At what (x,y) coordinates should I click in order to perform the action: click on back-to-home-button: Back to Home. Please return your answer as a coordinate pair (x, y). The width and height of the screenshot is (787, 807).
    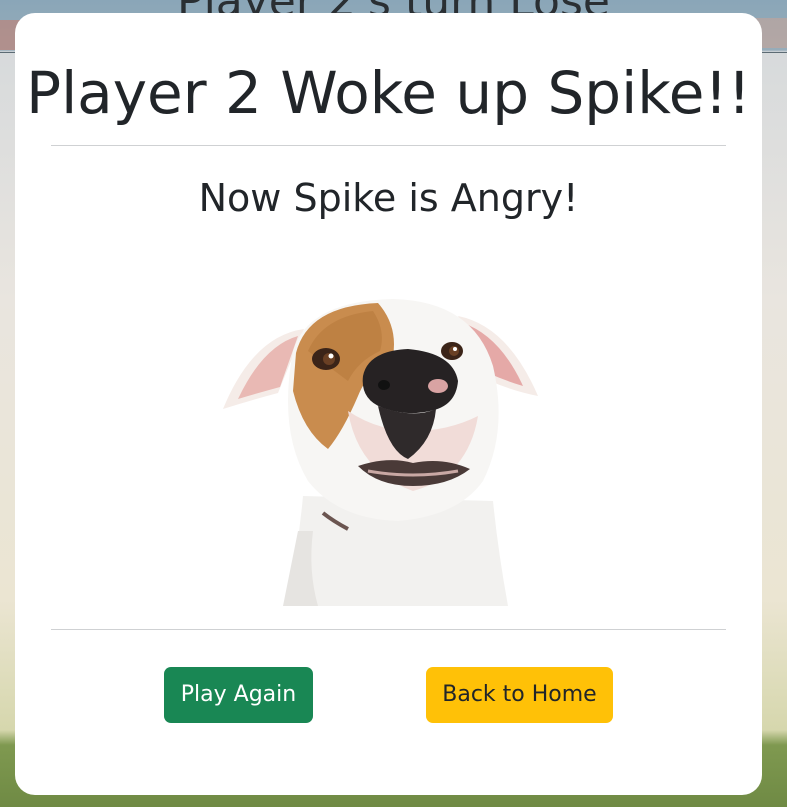
    Looking at the image, I should click on (519, 695).